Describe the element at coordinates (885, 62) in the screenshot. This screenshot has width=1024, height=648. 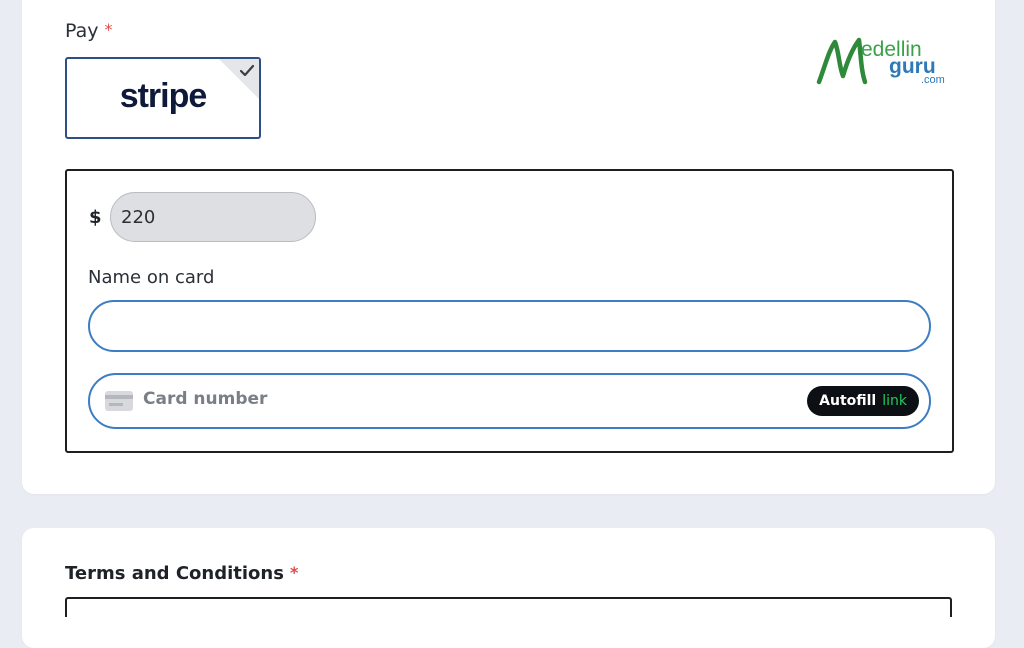
I see `medellin-guru-logo: edellin guru .com` at that location.